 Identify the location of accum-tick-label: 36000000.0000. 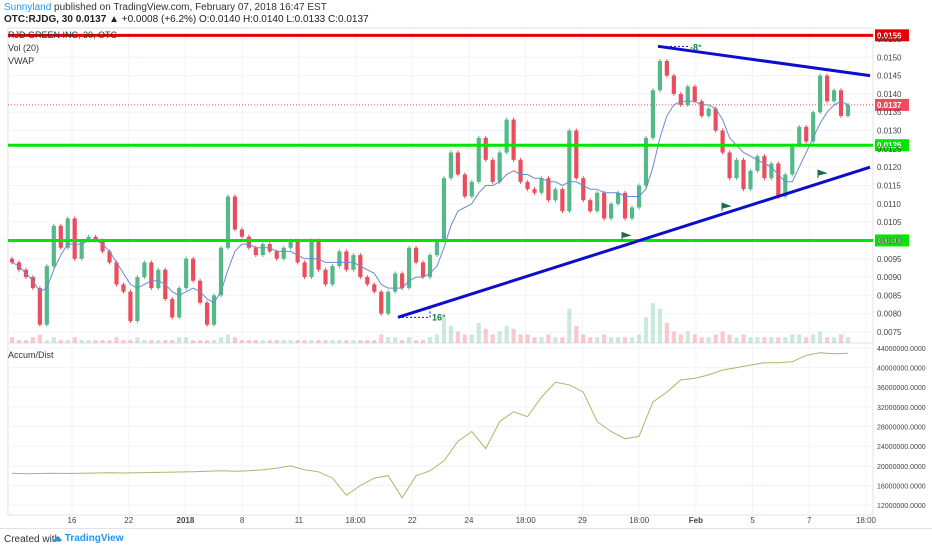
(901, 388).